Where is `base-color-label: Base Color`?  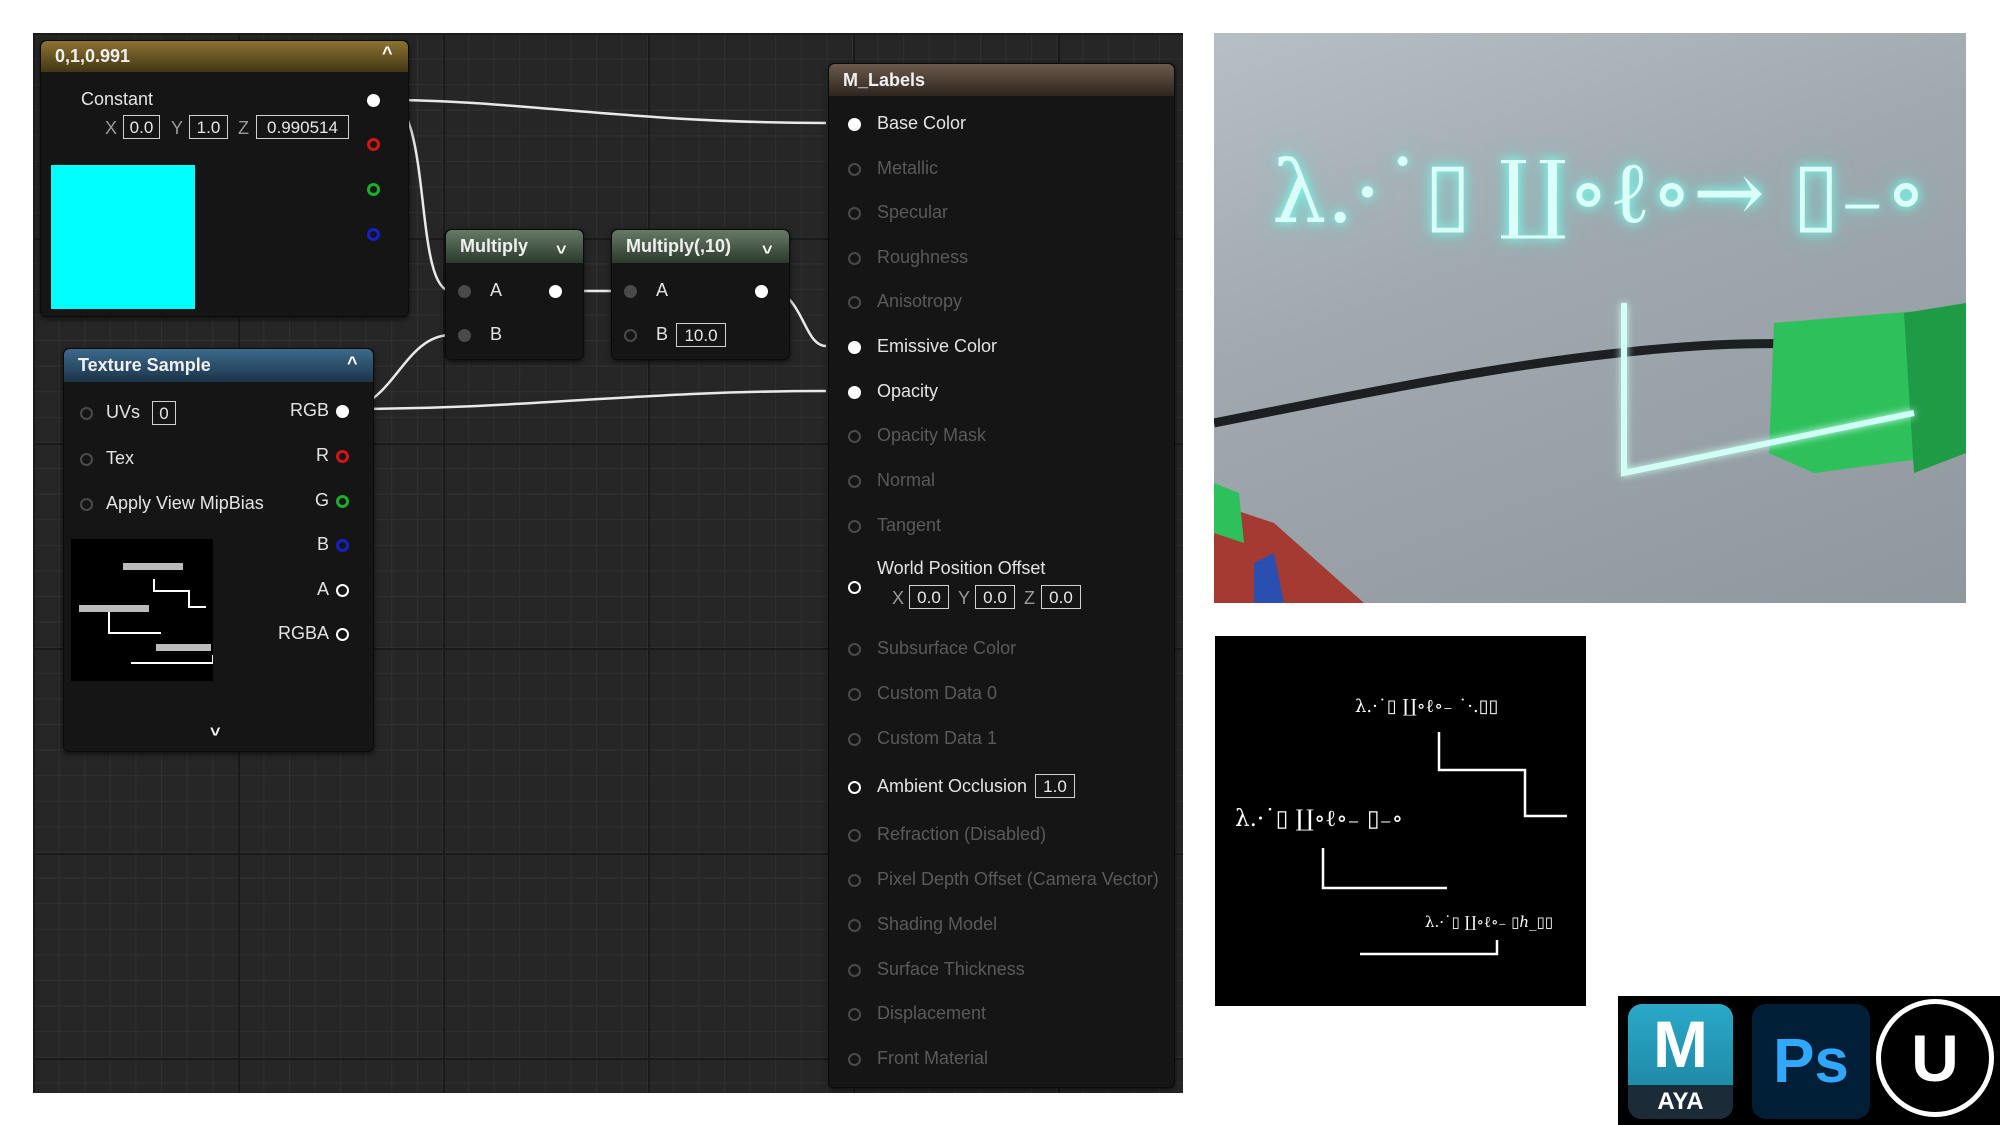 base-color-label: Base Color is located at coordinates (922, 123).